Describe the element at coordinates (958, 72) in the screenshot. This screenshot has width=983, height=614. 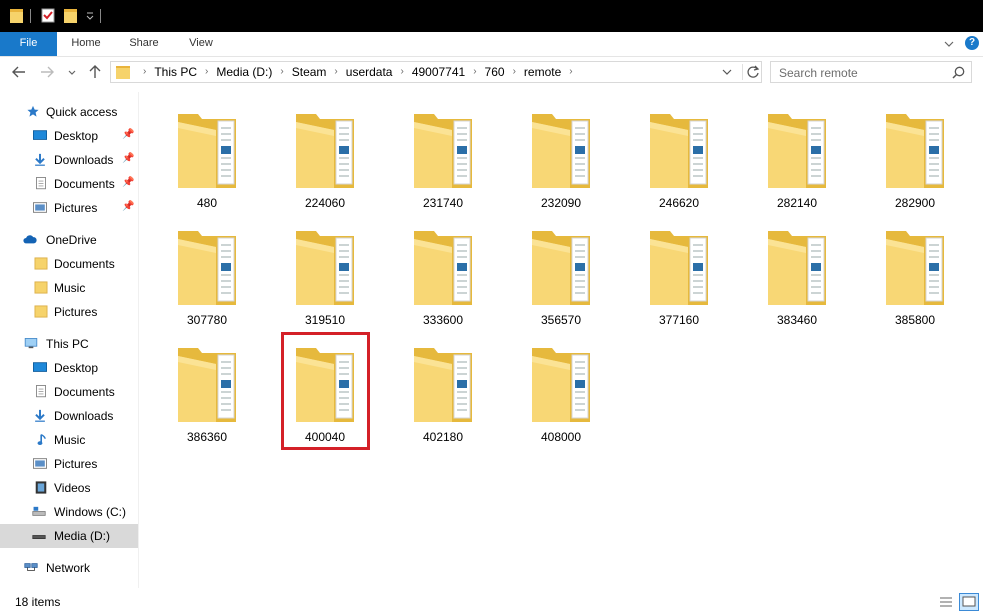
I see `search-icon` at that location.